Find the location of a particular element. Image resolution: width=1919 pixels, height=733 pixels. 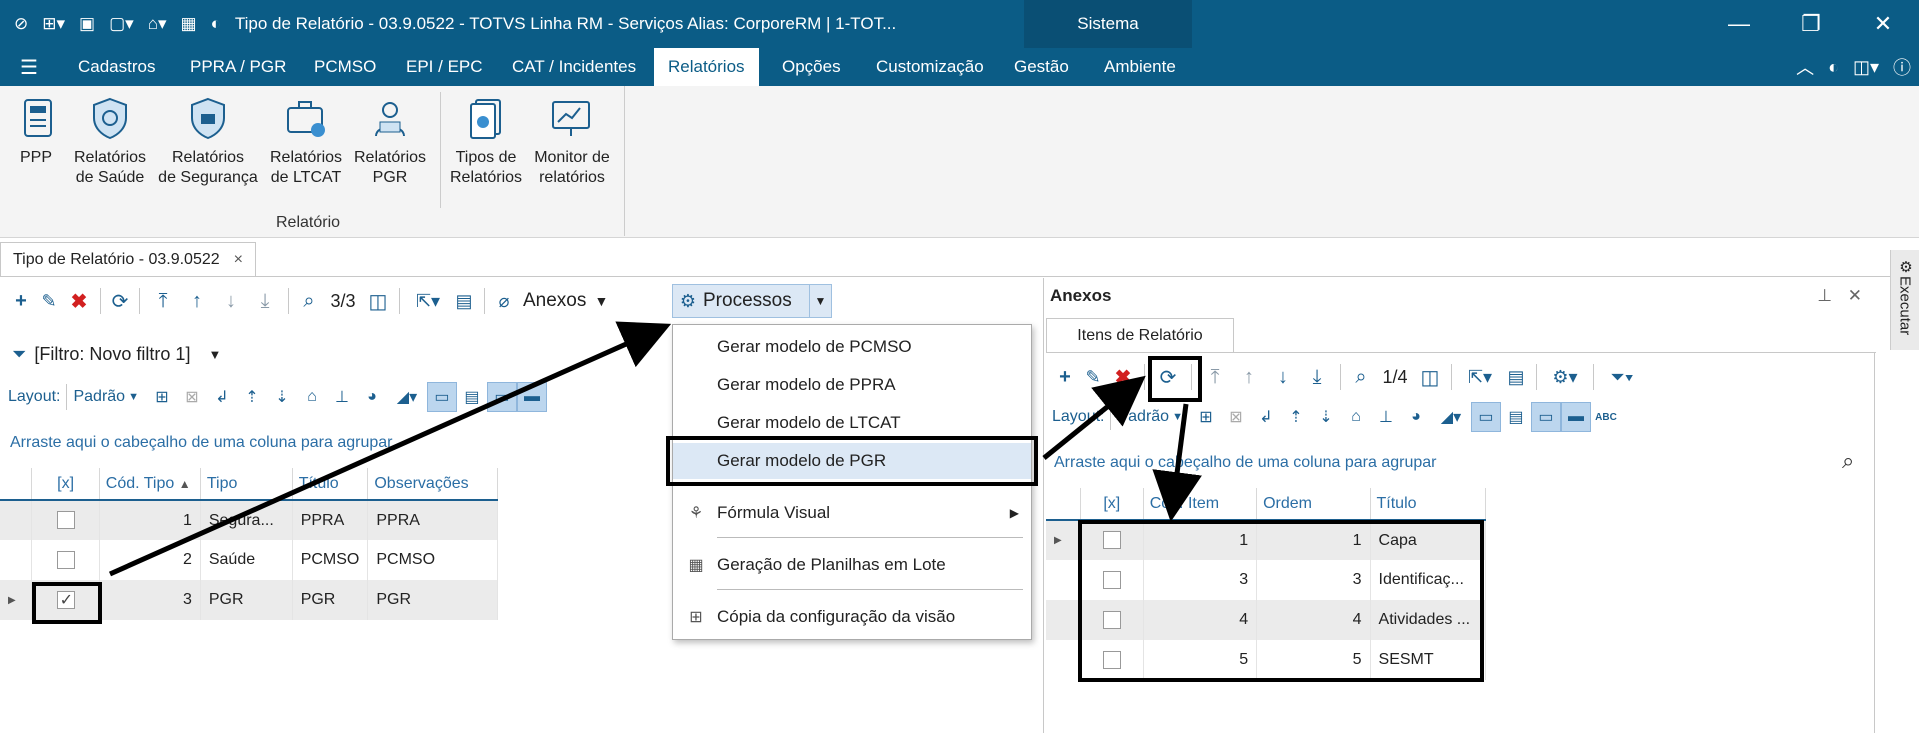

arrow-to-refresh is located at coordinates (1094, 417).